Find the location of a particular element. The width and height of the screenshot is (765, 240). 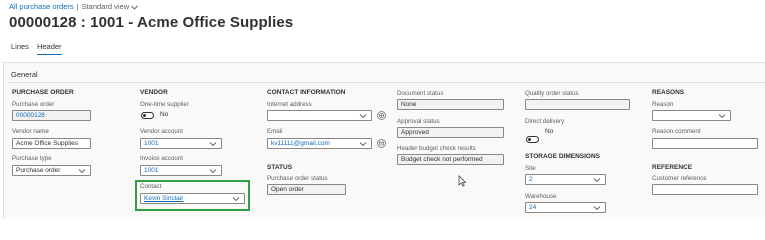

globe-icon is located at coordinates (381, 115).